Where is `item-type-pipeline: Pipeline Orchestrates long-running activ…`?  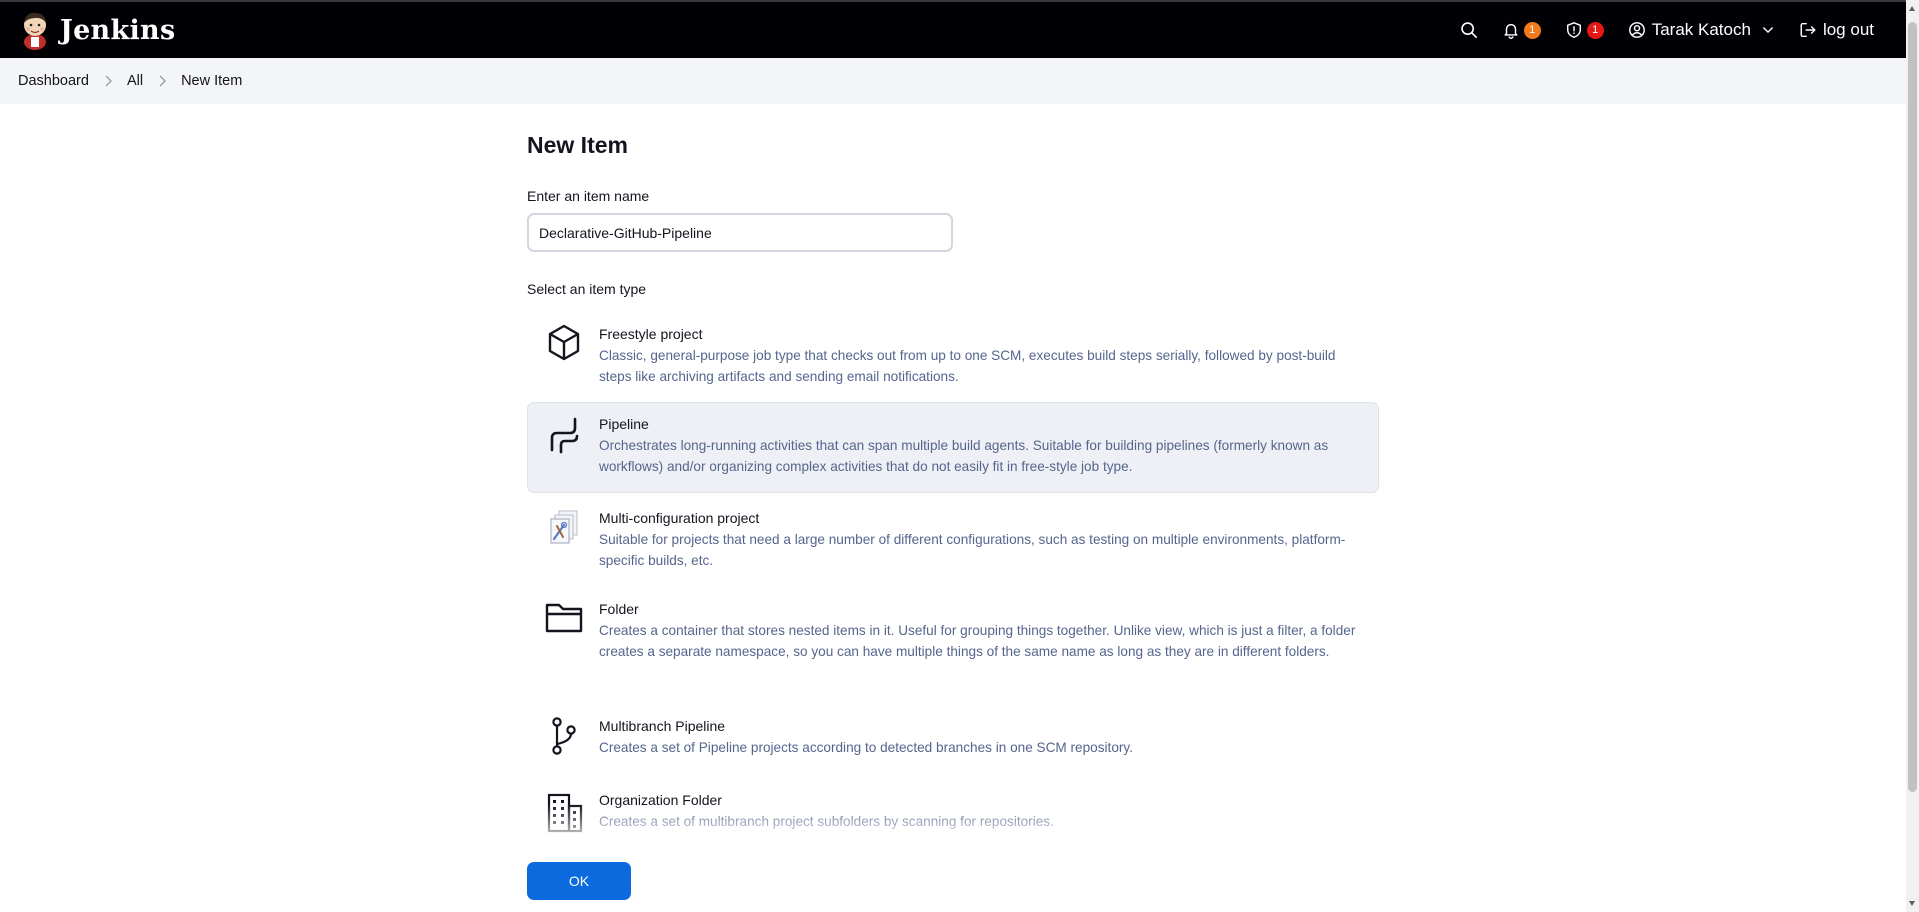
item-type-pipeline: Pipeline Orchestrates long-running activ… is located at coordinates (953, 447).